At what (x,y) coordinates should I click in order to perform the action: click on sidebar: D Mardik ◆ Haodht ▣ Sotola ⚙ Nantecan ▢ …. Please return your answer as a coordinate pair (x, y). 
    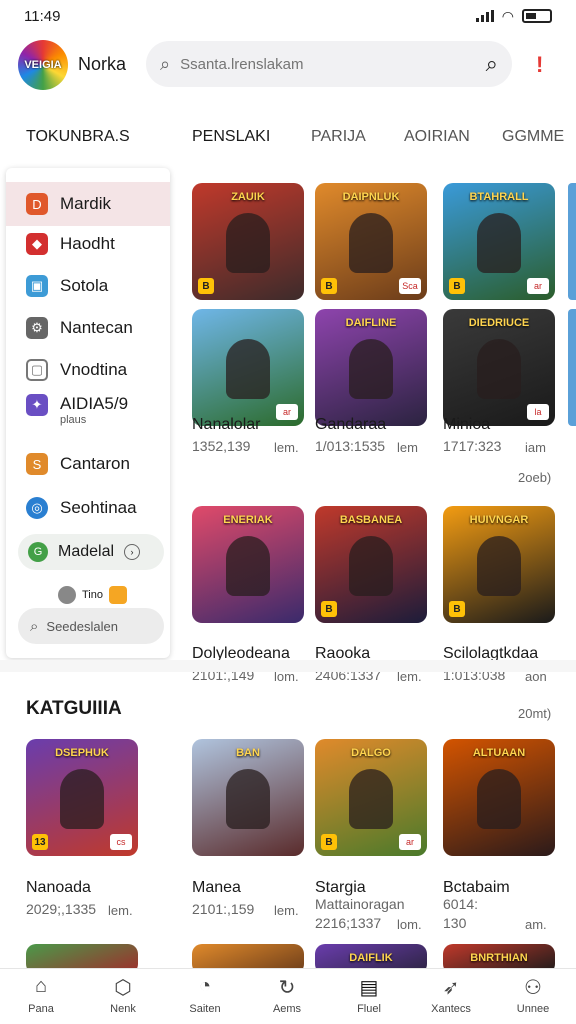
    Looking at the image, I should click on (88, 413).